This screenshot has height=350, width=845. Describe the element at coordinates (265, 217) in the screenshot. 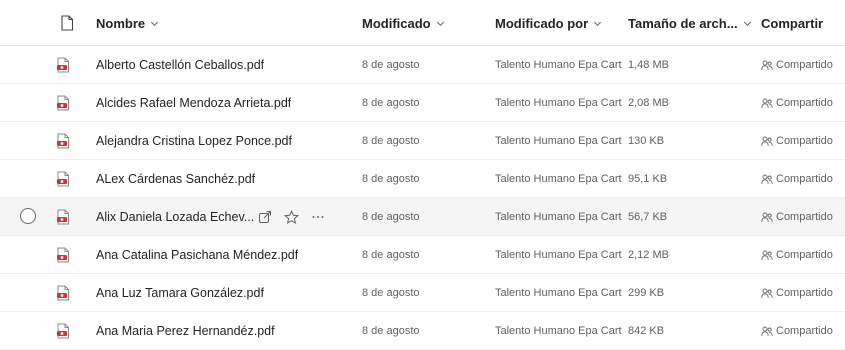

I see `share-icon` at that location.